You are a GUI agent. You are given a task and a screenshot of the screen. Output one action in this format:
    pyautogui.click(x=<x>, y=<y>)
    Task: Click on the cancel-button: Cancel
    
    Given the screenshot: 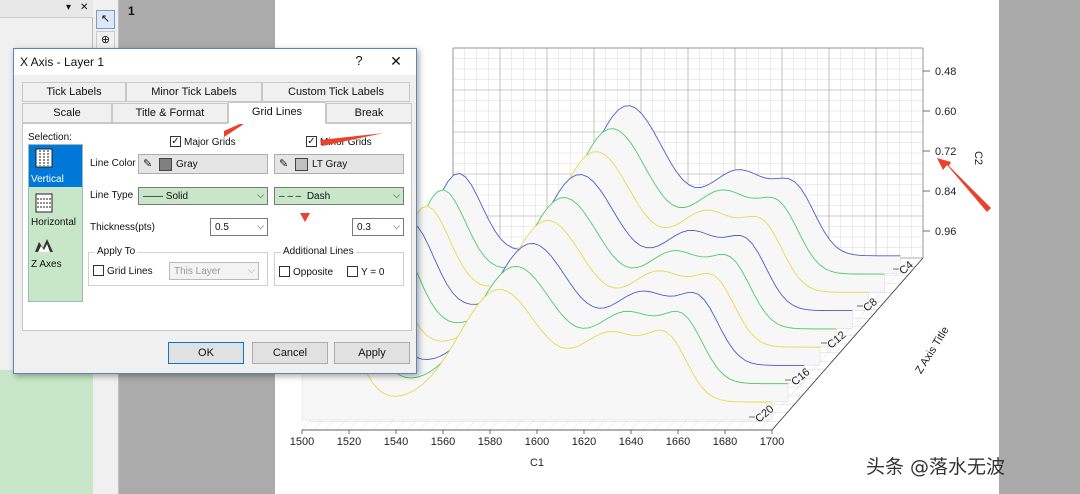 What is the action you would take?
    pyautogui.click(x=290, y=353)
    